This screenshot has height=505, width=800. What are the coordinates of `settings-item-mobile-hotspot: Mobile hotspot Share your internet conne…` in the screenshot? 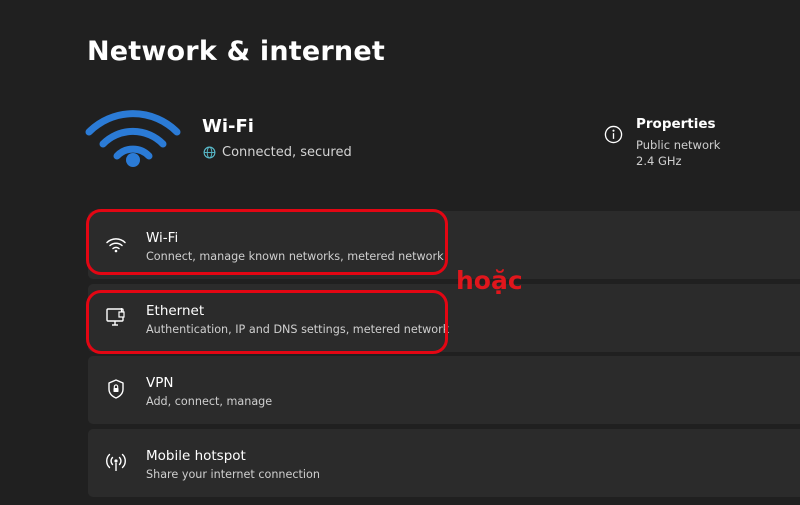 It's located at (444, 463).